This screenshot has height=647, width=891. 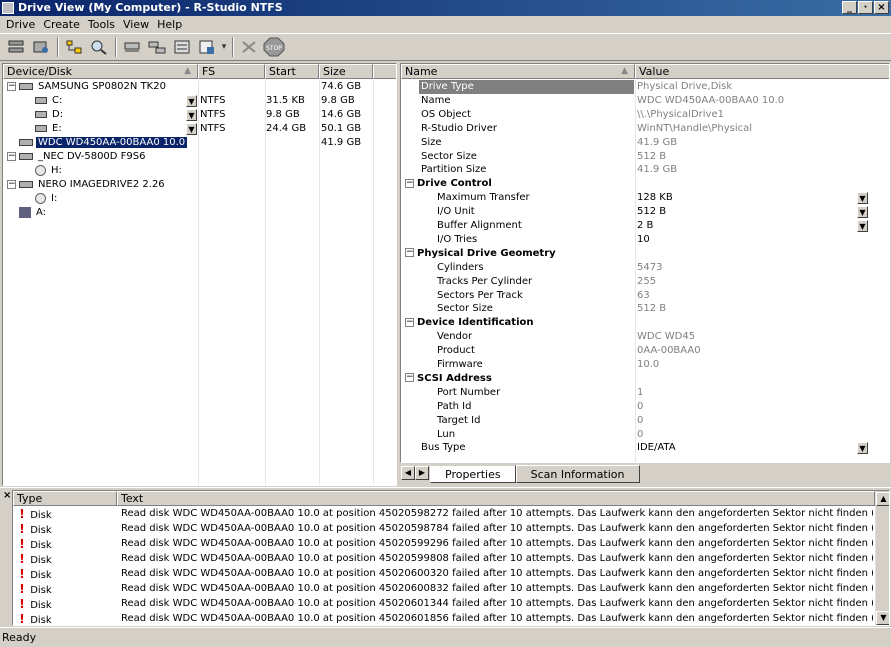 I want to click on column-header-fs: FS, so click(x=231, y=71).